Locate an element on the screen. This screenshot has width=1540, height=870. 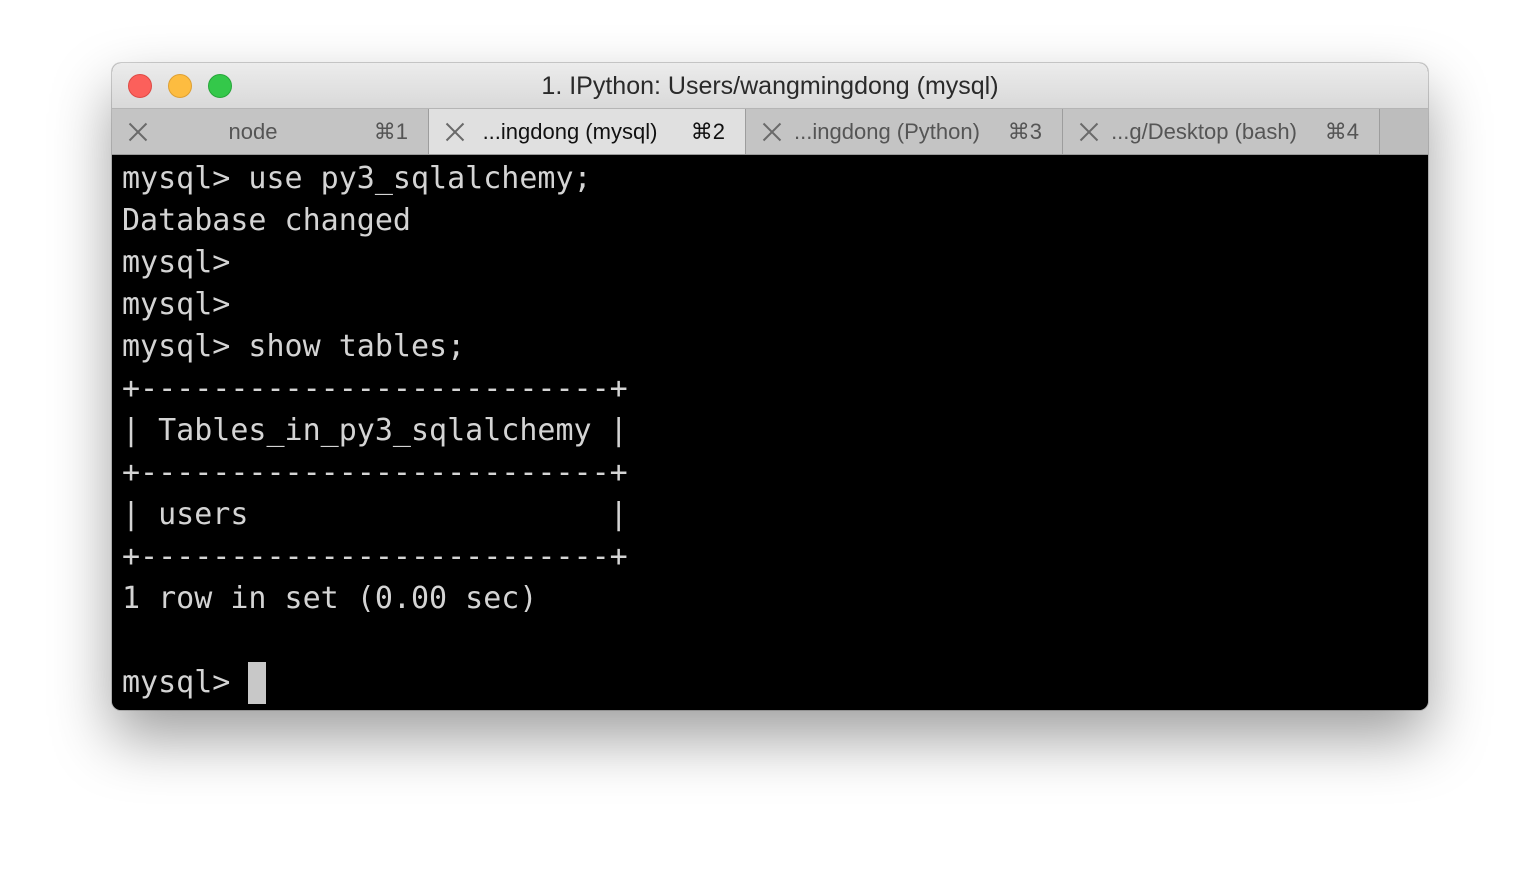
tab-label: ...g/Desktop (bash) is located at coordinates (1204, 131).